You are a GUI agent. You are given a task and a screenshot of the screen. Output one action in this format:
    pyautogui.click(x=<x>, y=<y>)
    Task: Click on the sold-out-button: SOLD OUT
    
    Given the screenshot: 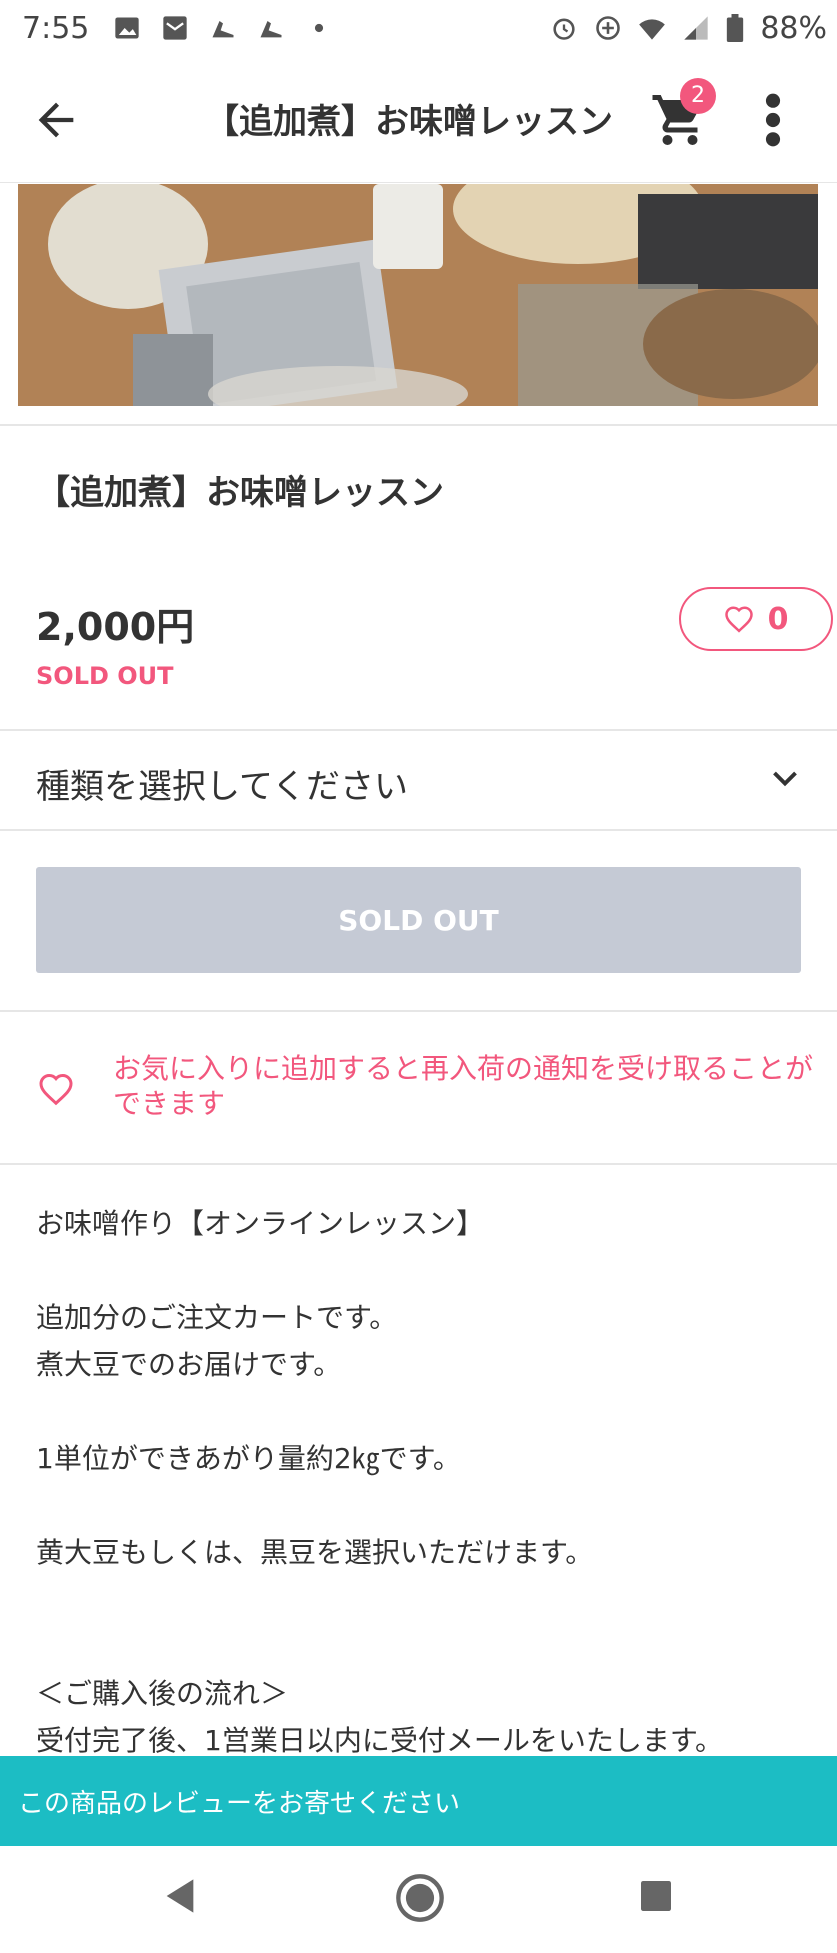 What is the action you would take?
    pyautogui.click(x=418, y=920)
    